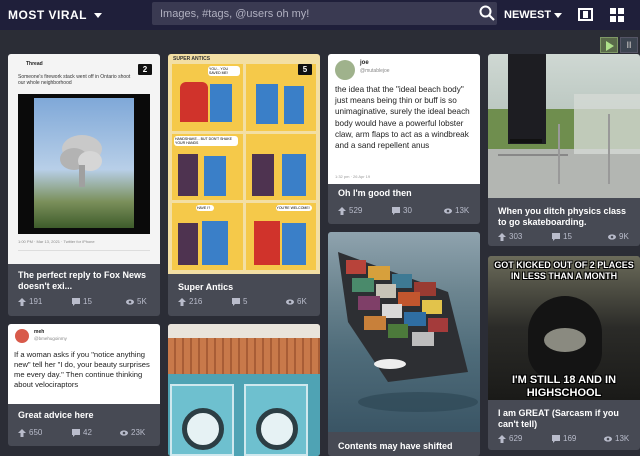 This screenshot has height=456, width=640. Describe the element at coordinates (624, 236) in the screenshot. I see `view-count: 9K` at that location.